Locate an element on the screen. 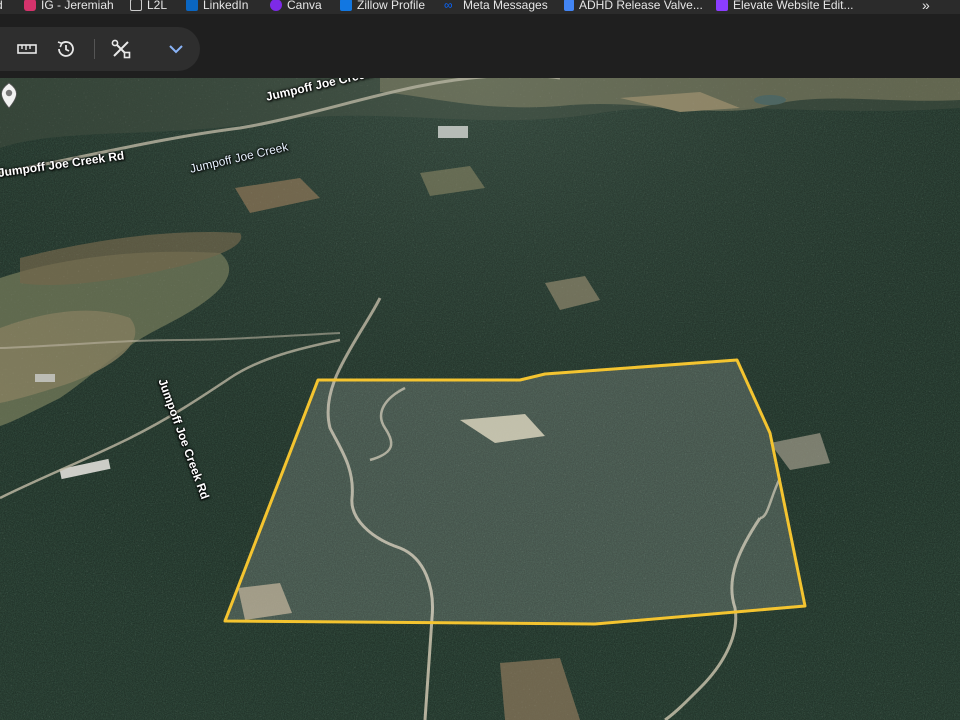 Image resolution: width=960 pixels, height=720 pixels. bookmark-partial: d is located at coordinates (1, 7).